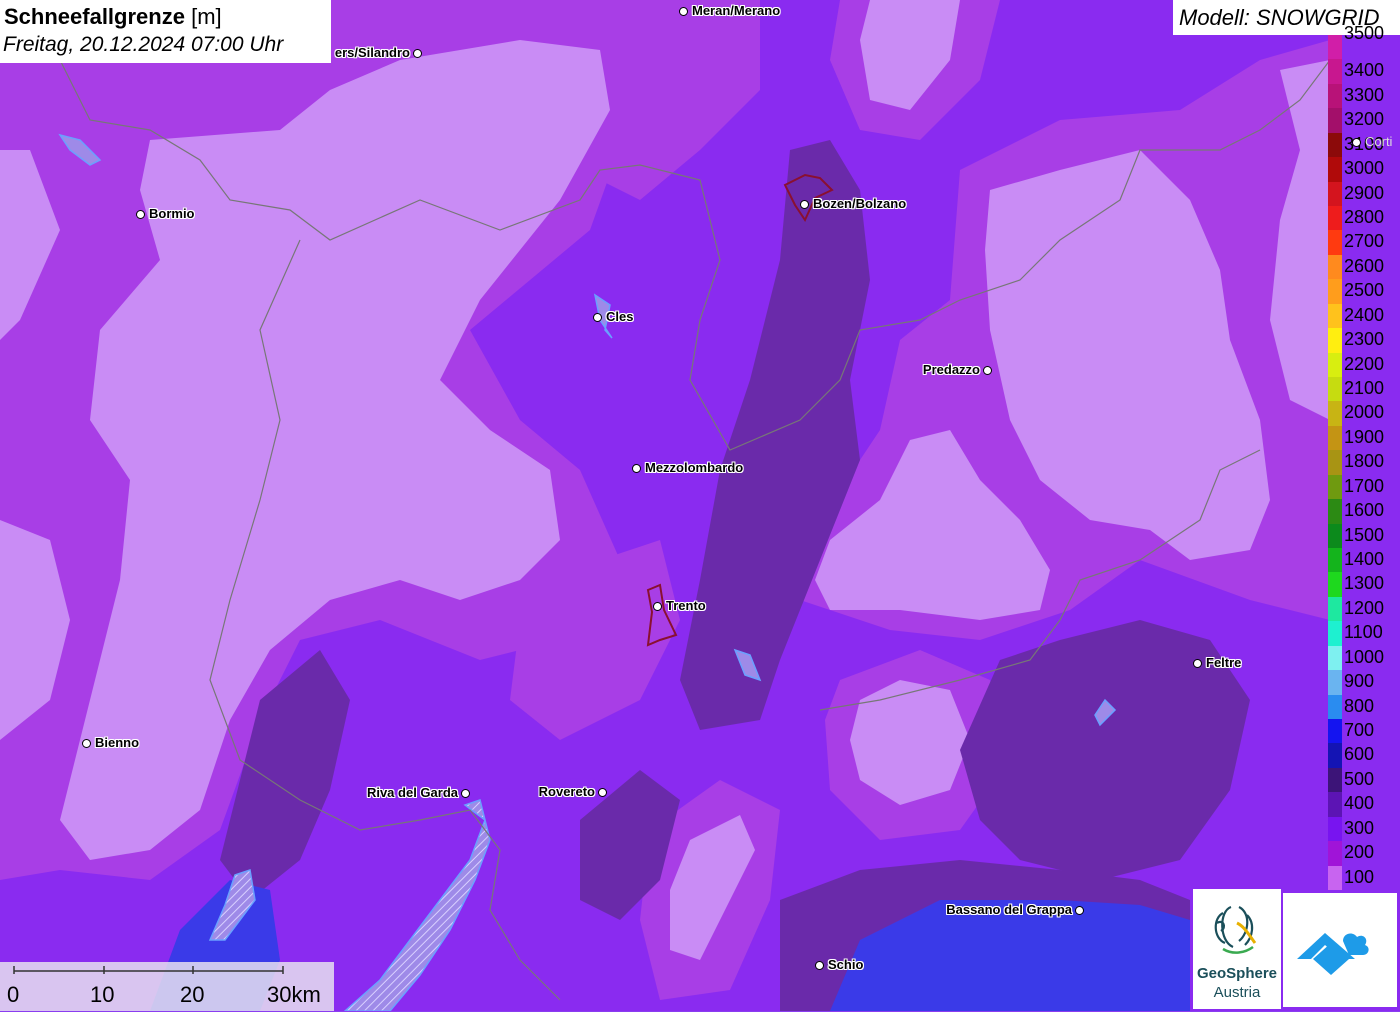 Image resolution: width=1400 pixels, height=1012 pixels. Describe the element at coordinates (1359, 852) in the screenshot. I see `legend-label: 200` at that location.